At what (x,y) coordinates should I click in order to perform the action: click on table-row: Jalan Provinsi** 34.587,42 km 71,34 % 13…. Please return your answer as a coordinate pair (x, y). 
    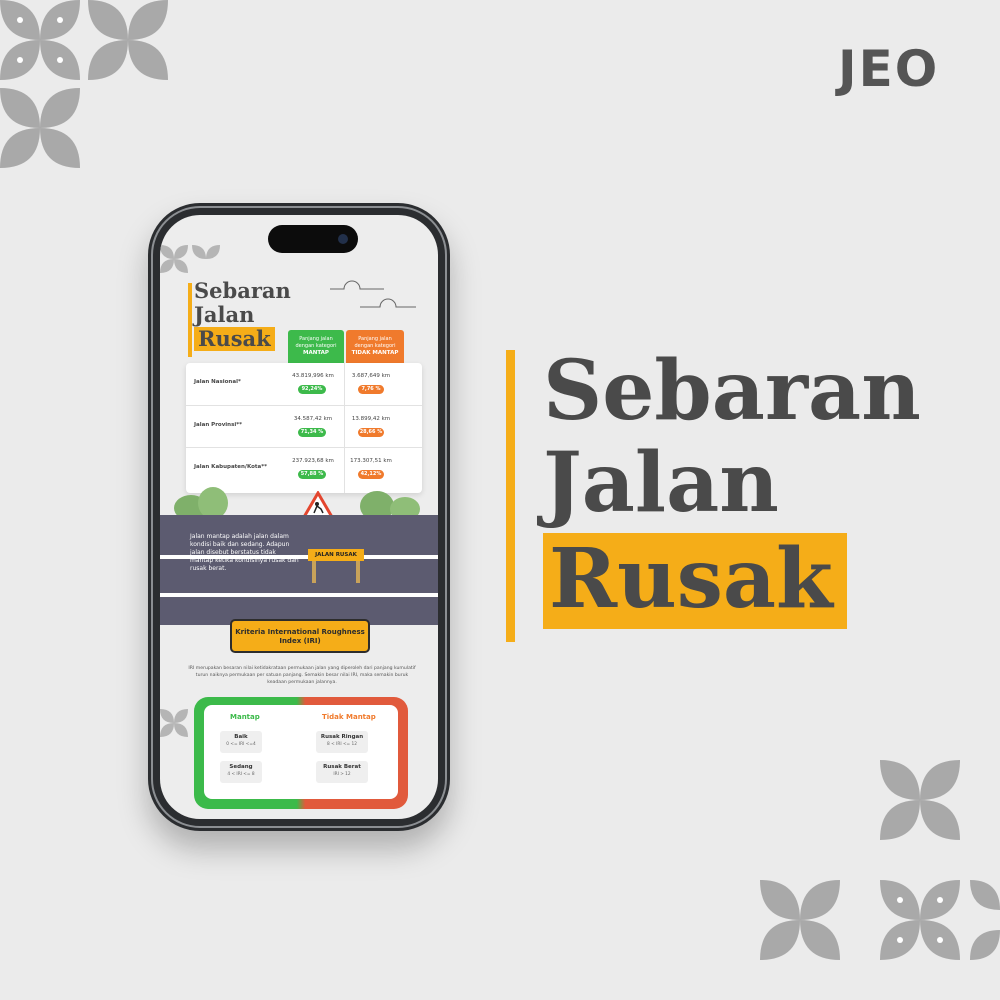
    Looking at the image, I should click on (304, 426).